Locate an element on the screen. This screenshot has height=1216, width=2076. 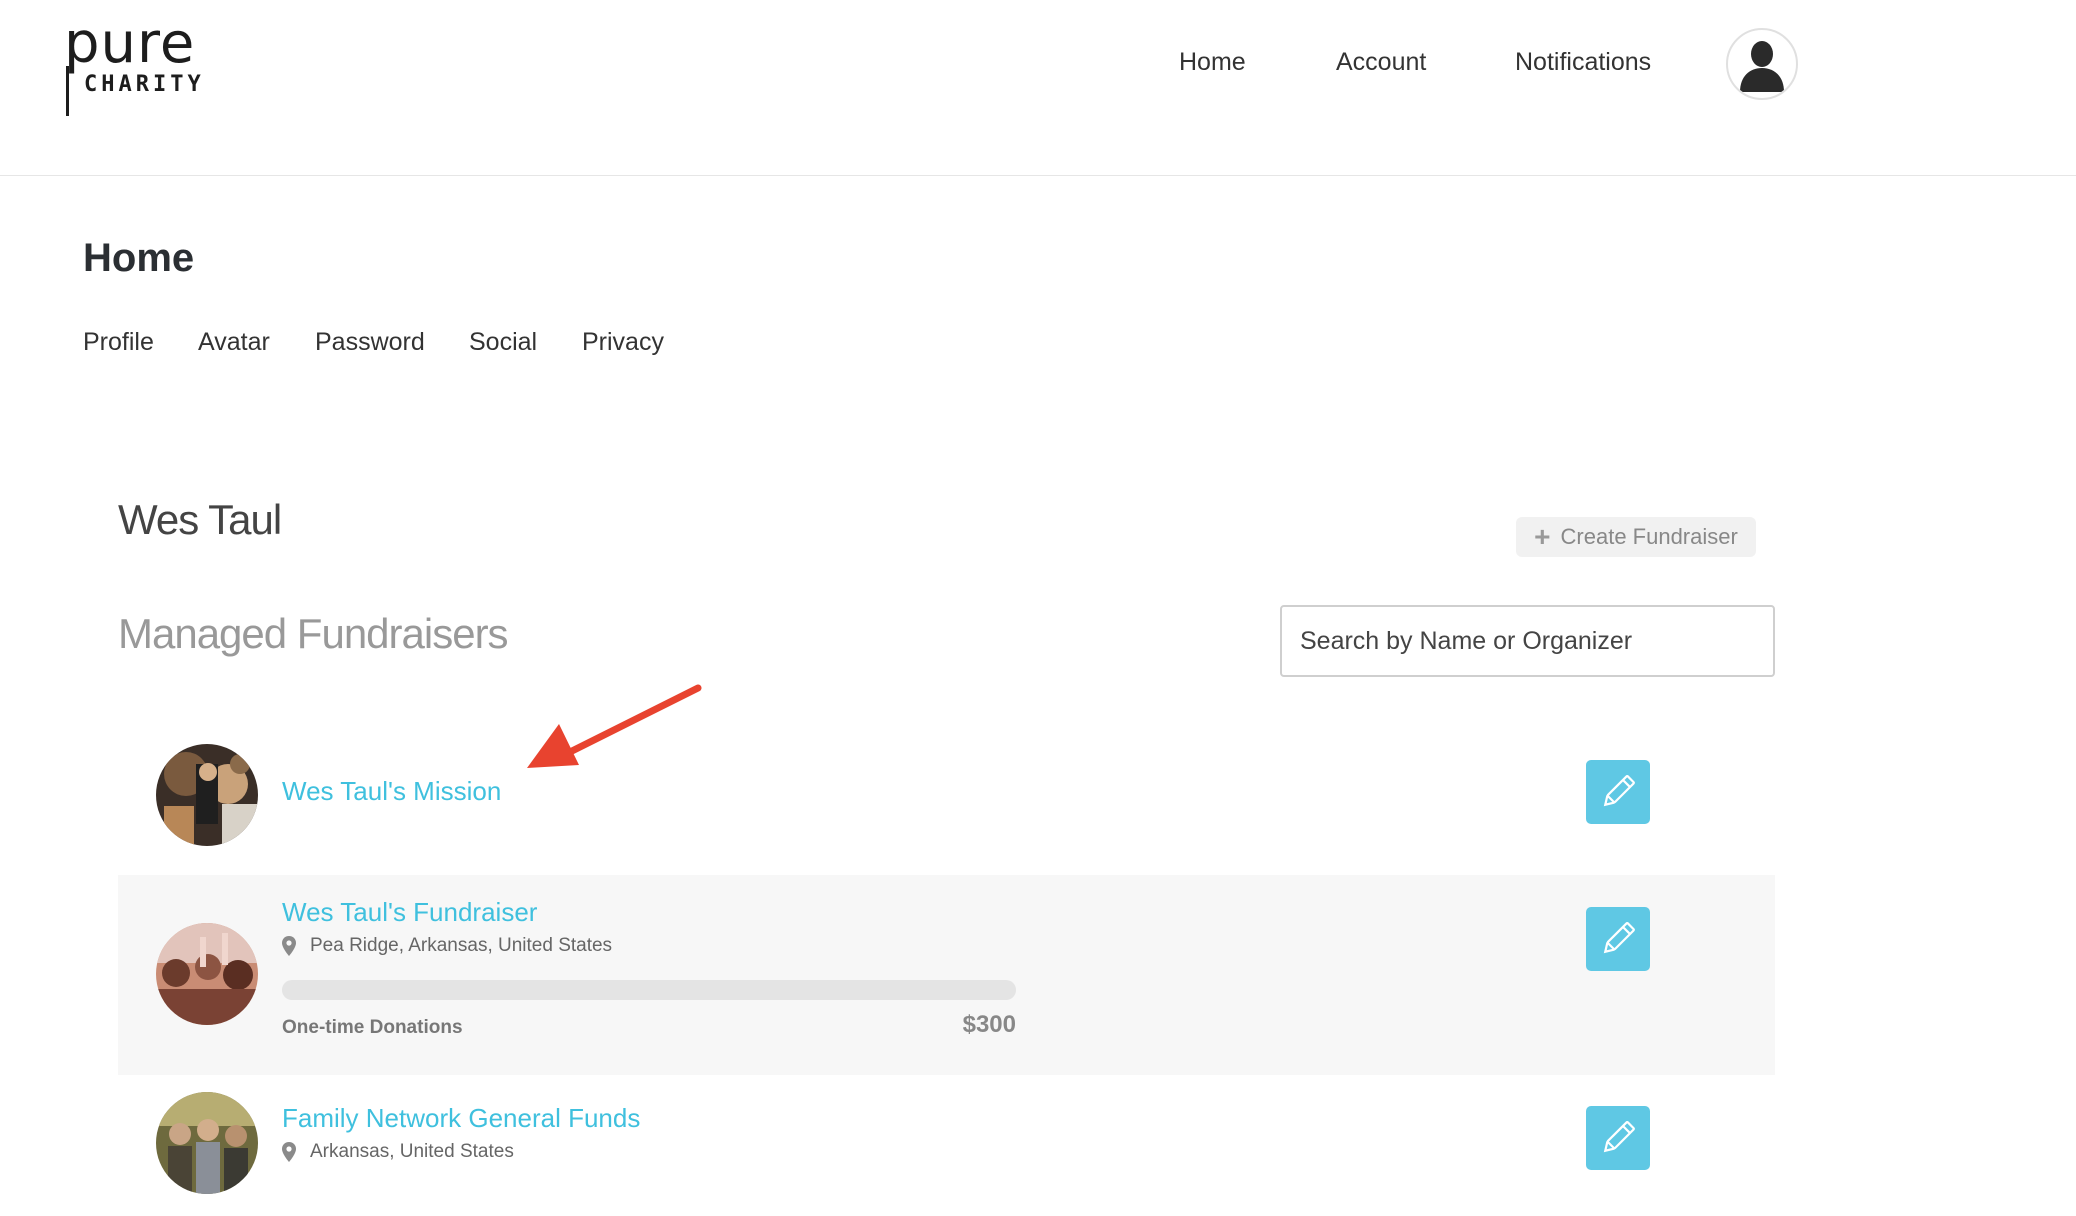
create-fundraiser-button: + Create Fundraiser is located at coordinates (1636, 537).